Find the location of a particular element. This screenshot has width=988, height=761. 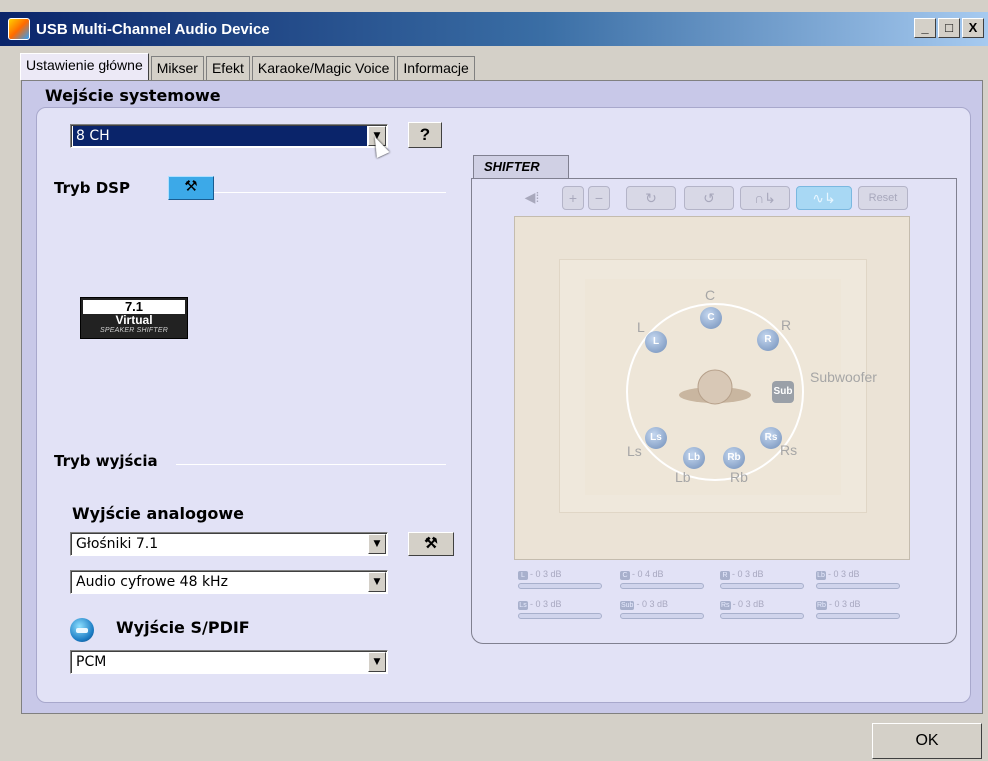

reset-button: Reset is located at coordinates (883, 198).